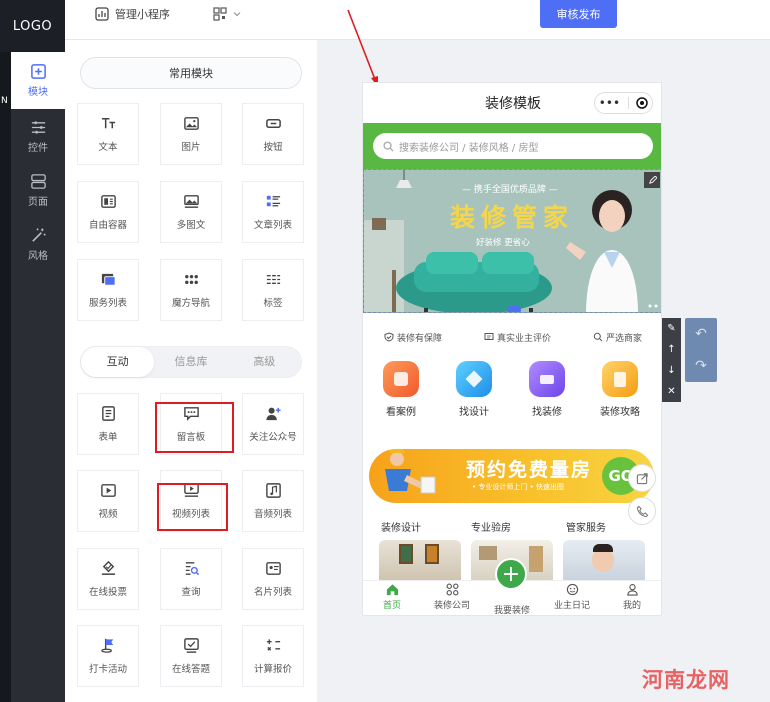 The image size is (770, 702). I want to click on phone-tab-companies: 装修公司, so click(452, 597).